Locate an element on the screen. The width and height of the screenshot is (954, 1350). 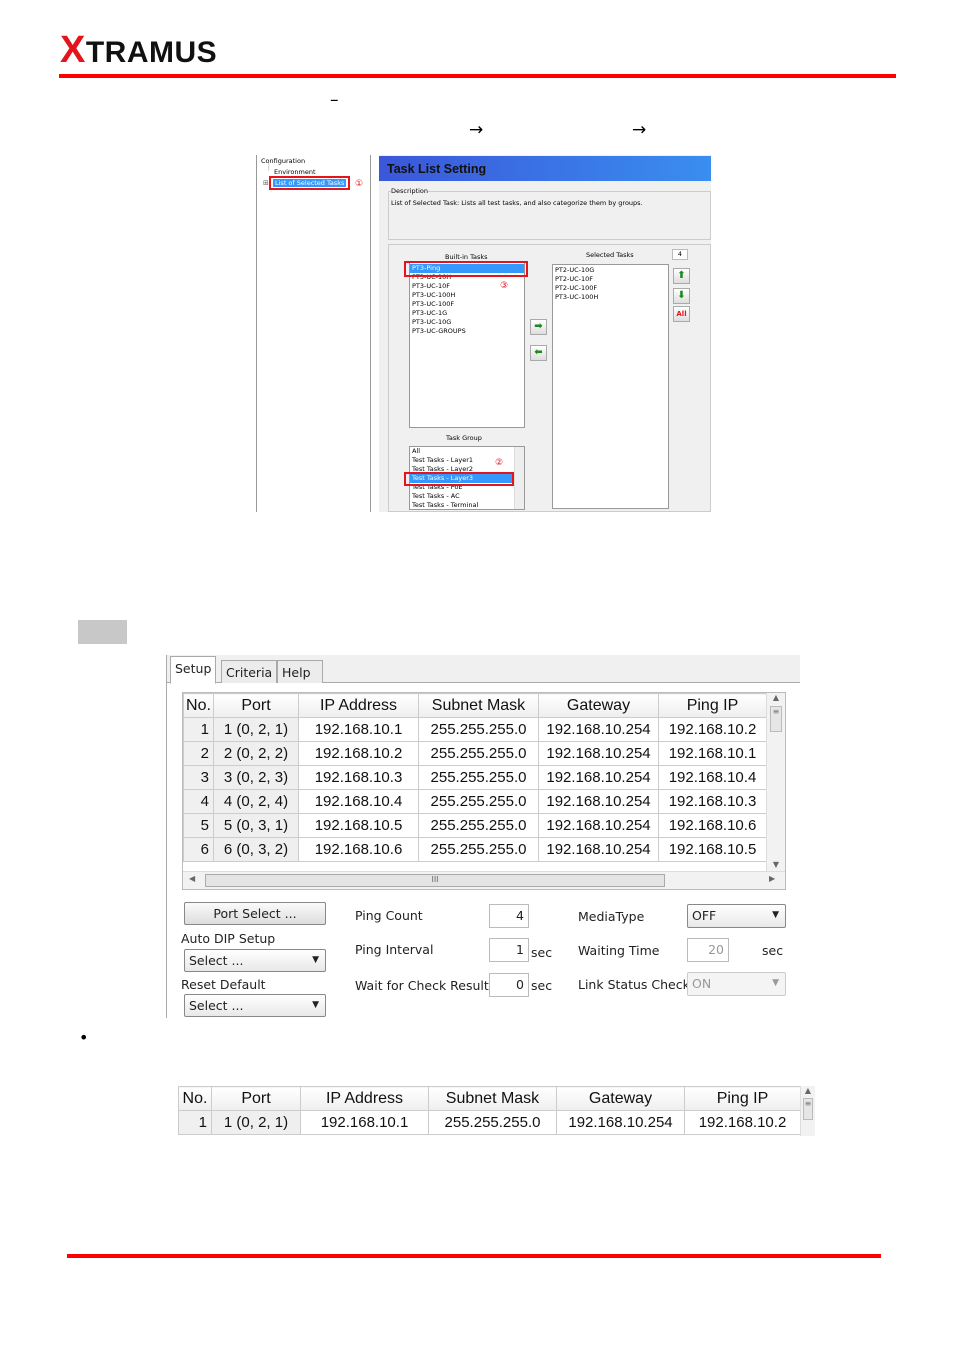
reset-default-select: Select ... ▼ is located at coordinates (255, 1005).